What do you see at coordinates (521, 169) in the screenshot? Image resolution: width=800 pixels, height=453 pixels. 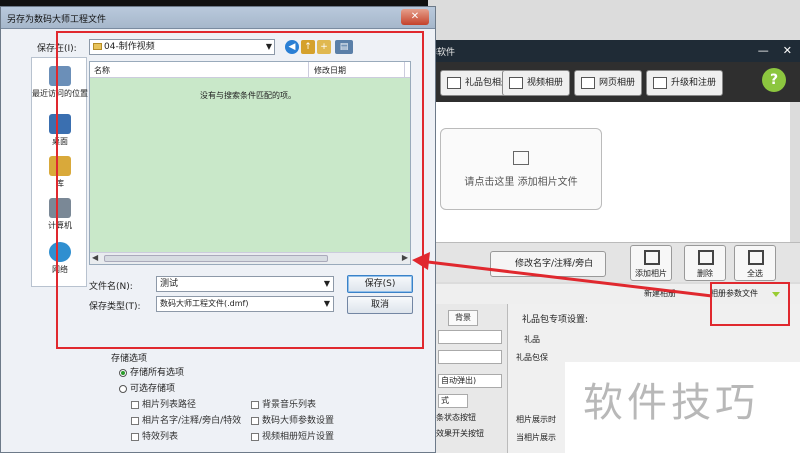 I see `add-photo-drop-area: 请点击这里 添加相片文件` at bounding box center [521, 169].